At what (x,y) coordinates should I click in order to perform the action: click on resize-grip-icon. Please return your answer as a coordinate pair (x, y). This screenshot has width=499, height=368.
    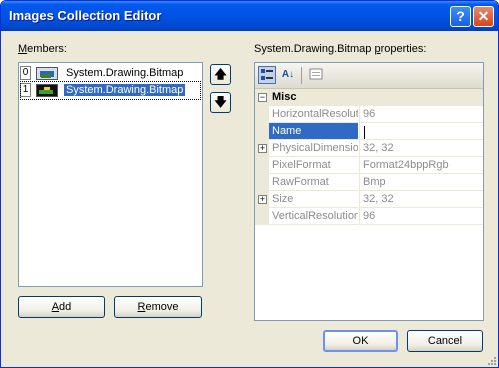
    Looking at the image, I should click on (491, 360).